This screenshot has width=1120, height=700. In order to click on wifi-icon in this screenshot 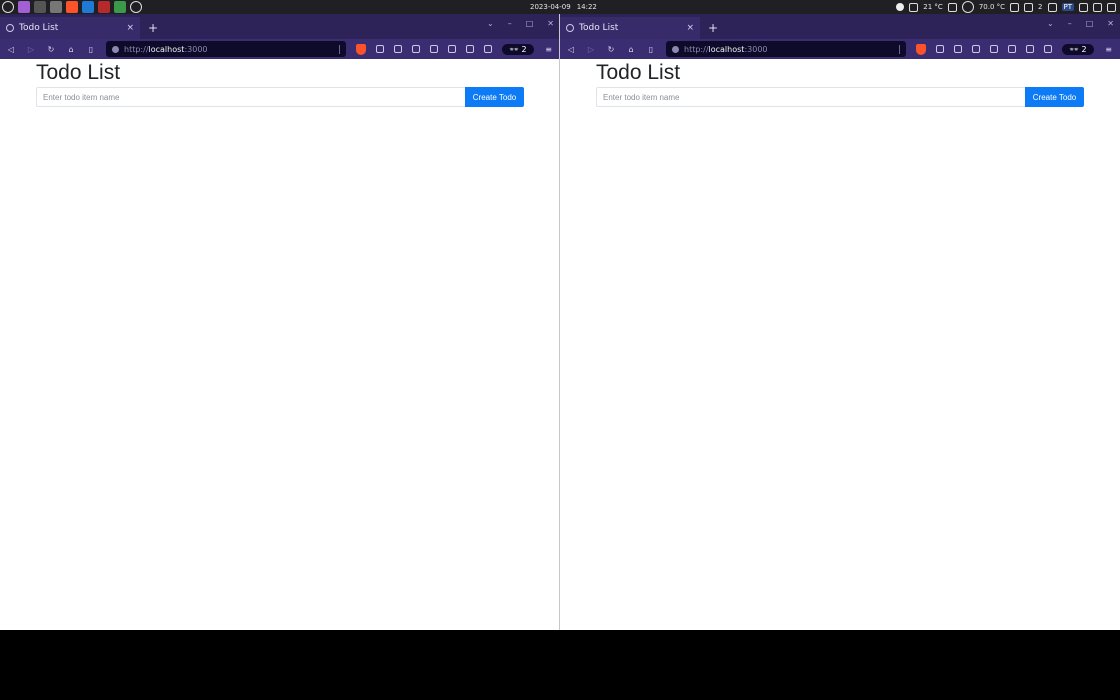, I will do `click(1097, 7)`.